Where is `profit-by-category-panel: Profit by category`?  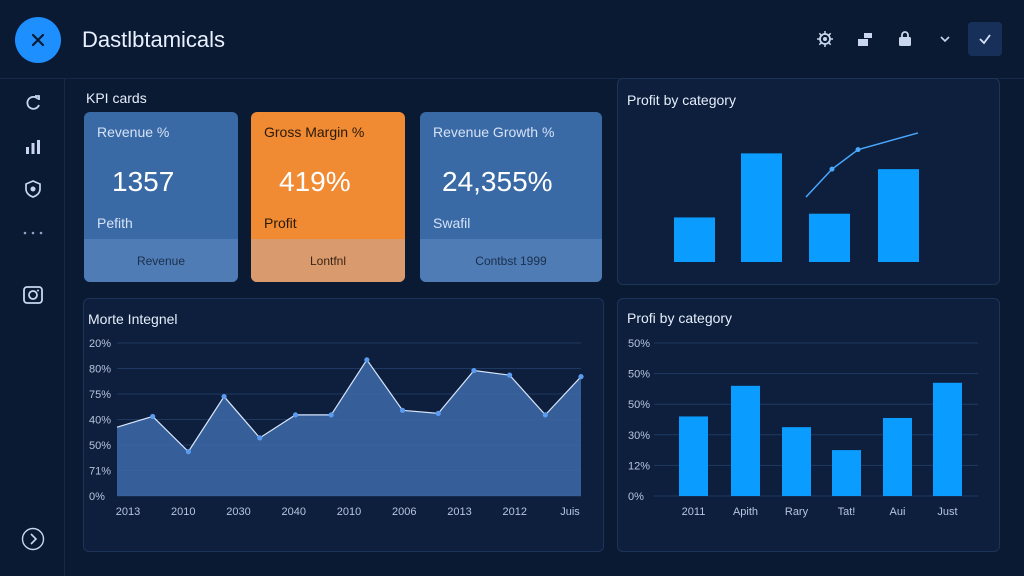
profit-by-category-panel: Profit by category is located at coordinates (808, 181).